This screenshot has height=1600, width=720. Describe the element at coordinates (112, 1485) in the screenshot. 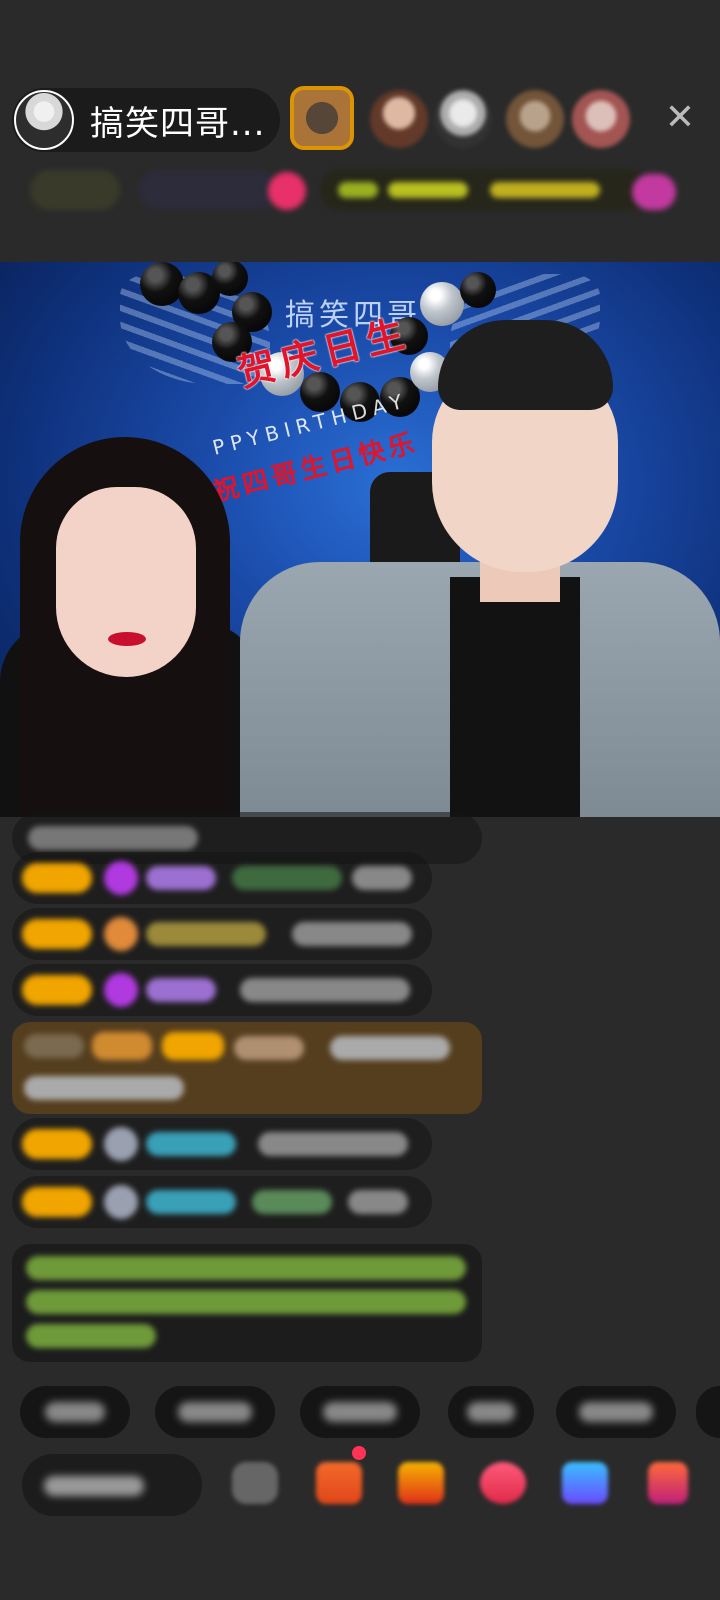

I see `comment-input` at that location.